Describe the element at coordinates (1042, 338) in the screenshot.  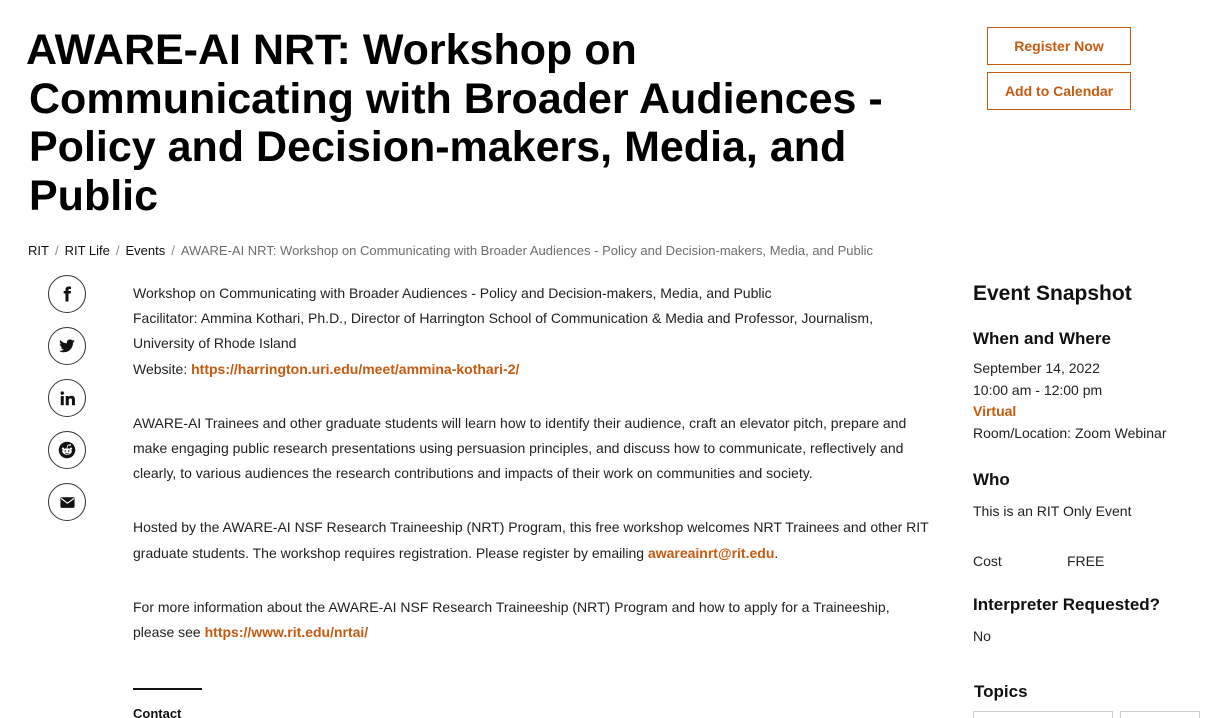
I see `when-where-heading: When and Where` at that location.